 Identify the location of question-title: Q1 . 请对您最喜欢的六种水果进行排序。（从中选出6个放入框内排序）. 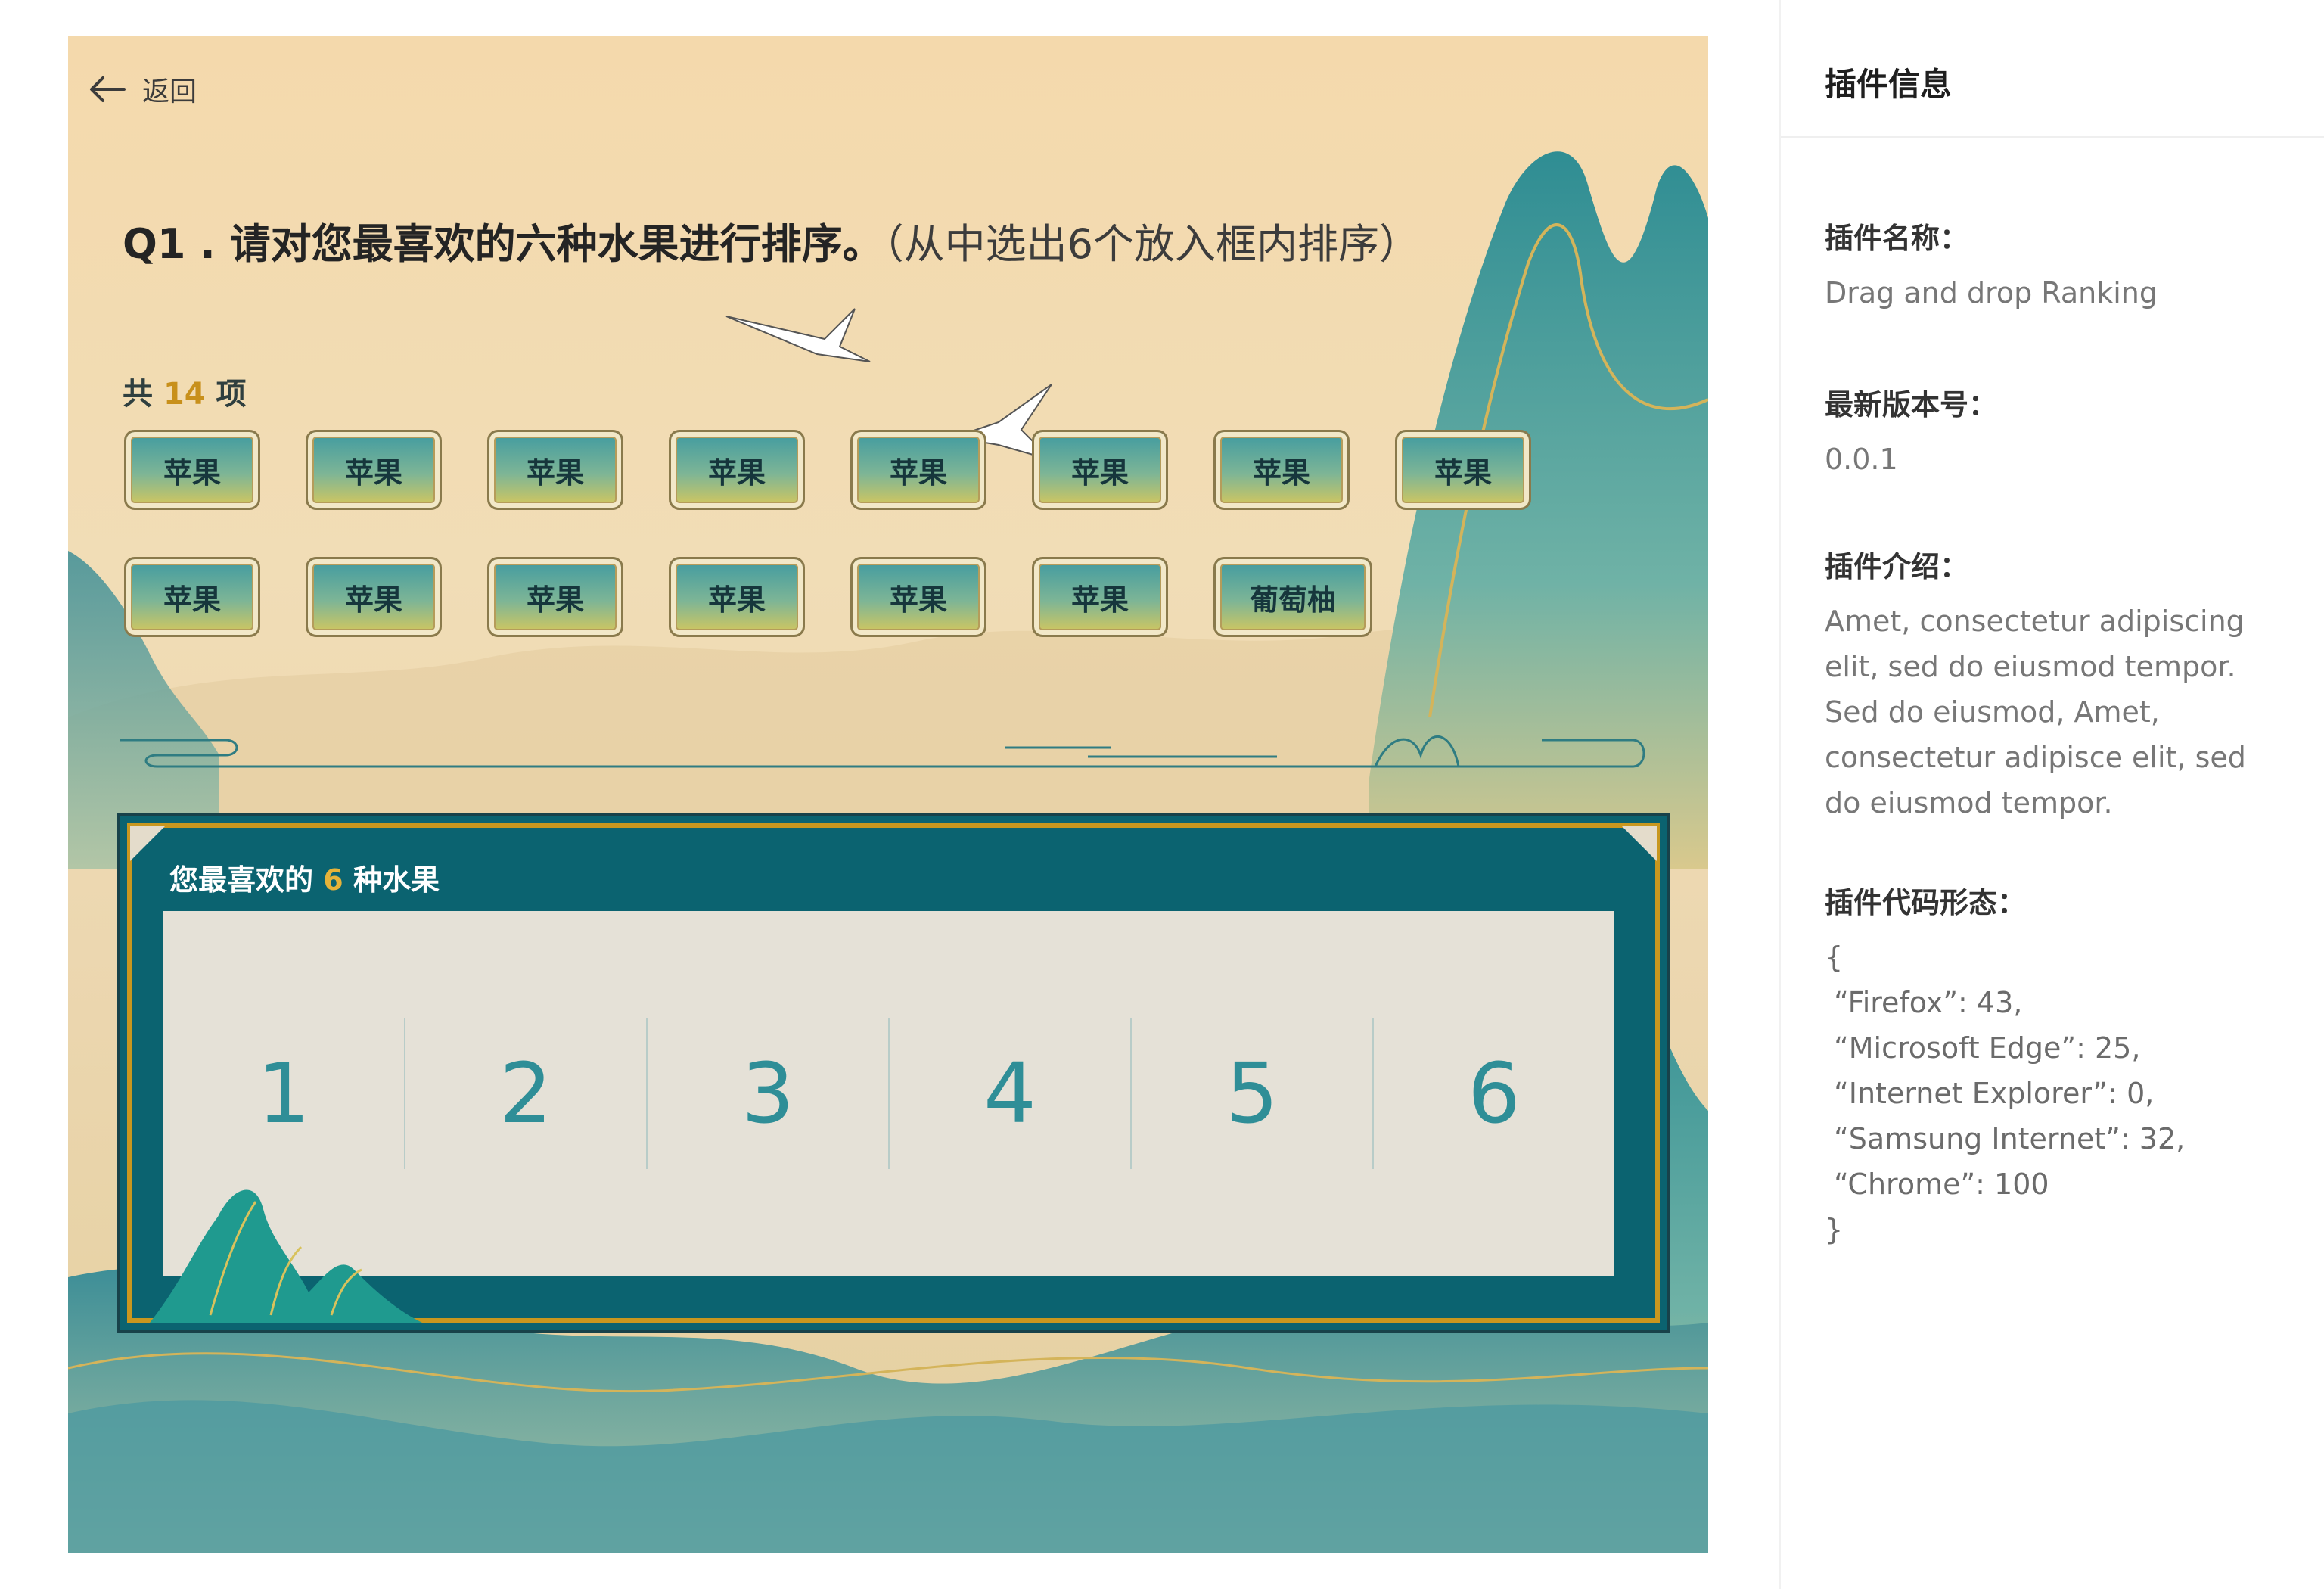
(771, 240).